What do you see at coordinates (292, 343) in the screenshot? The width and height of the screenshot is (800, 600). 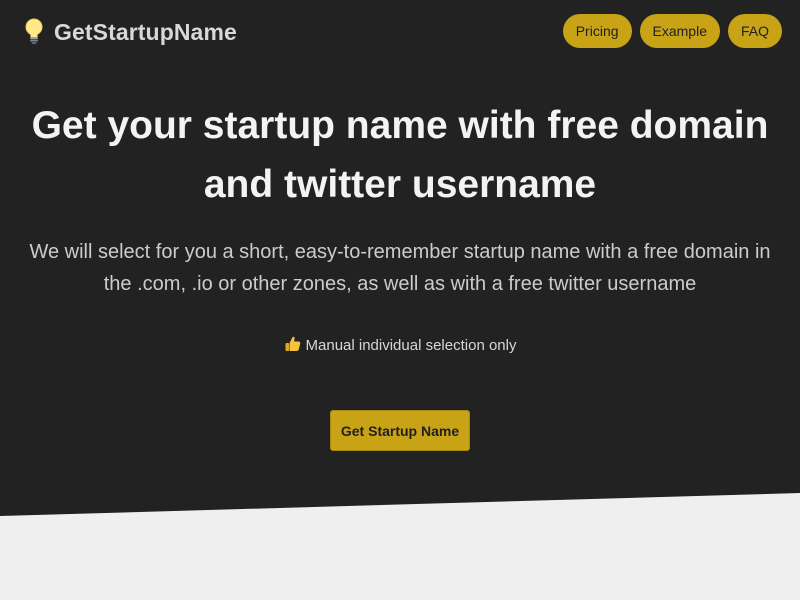 I see `thumbs-up-icon` at bounding box center [292, 343].